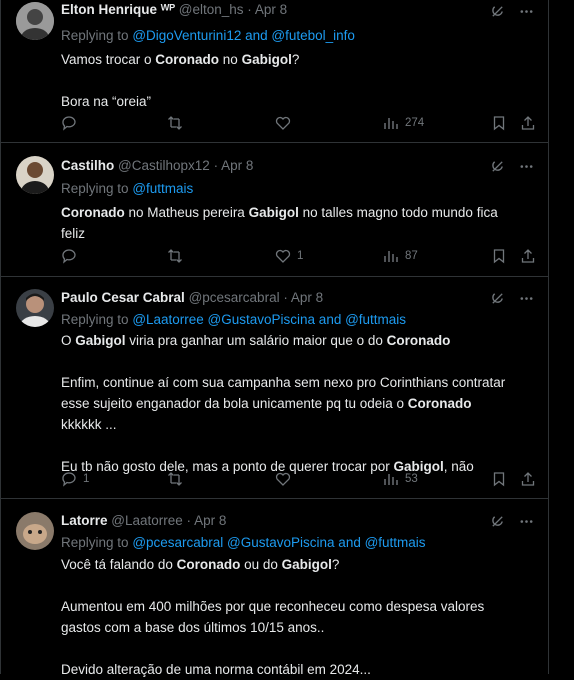 The height and width of the screenshot is (680, 574). I want to click on tweet-line: feliz, so click(73, 233).